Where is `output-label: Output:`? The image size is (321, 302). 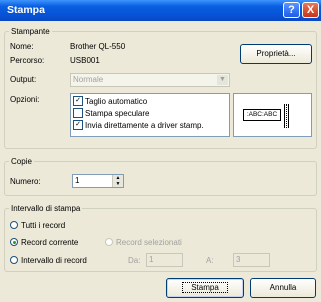 output-label: Output: is located at coordinates (23, 79).